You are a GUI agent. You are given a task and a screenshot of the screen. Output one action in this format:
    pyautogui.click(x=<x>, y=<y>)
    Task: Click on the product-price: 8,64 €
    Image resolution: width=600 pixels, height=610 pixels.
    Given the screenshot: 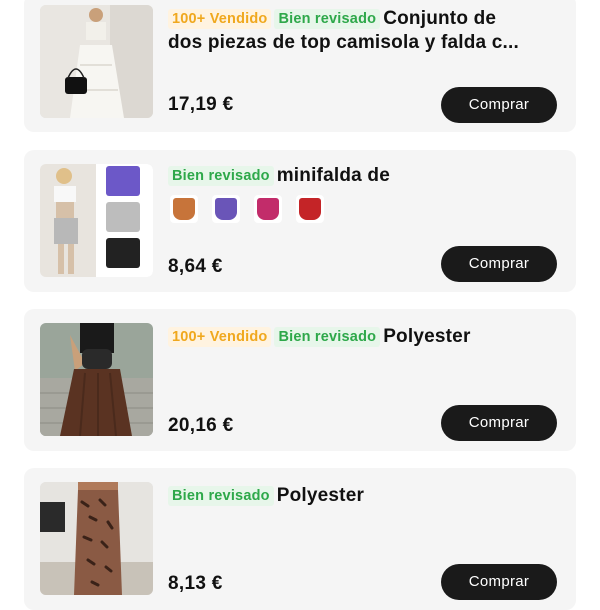 What is the action you would take?
    pyautogui.click(x=195, y=266)
    